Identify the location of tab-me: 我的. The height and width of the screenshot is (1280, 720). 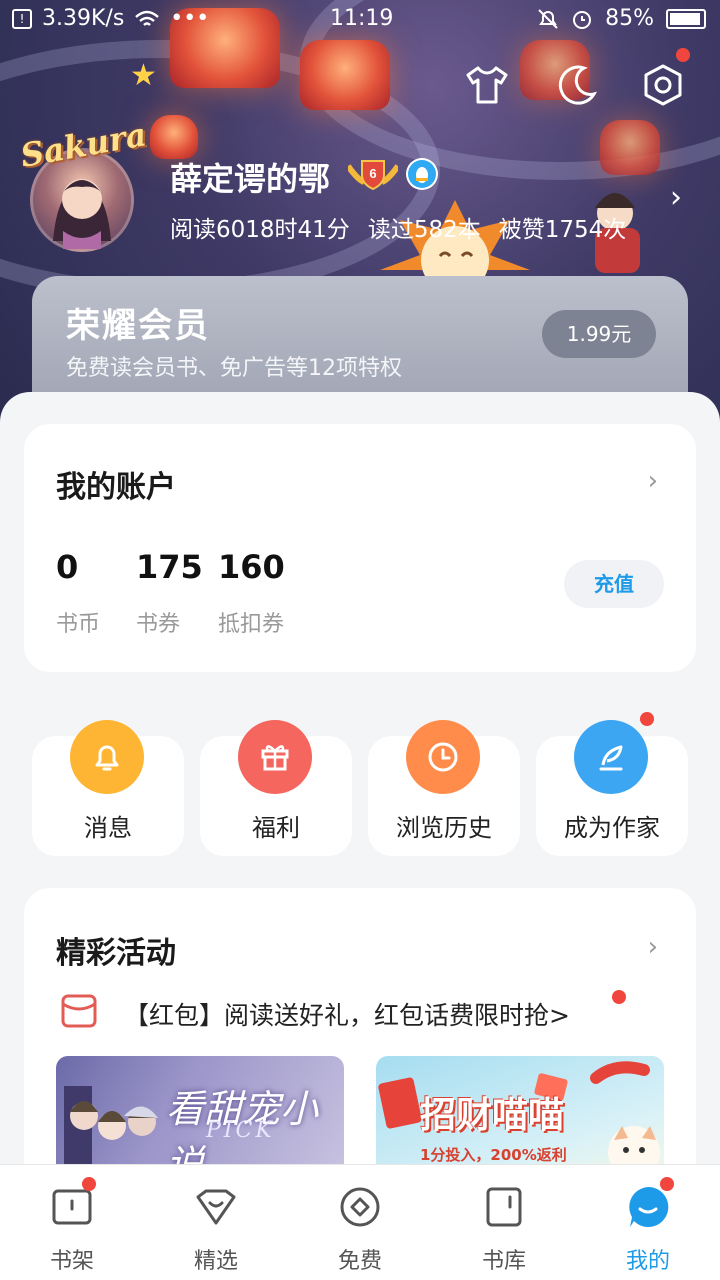
(648, 1222).